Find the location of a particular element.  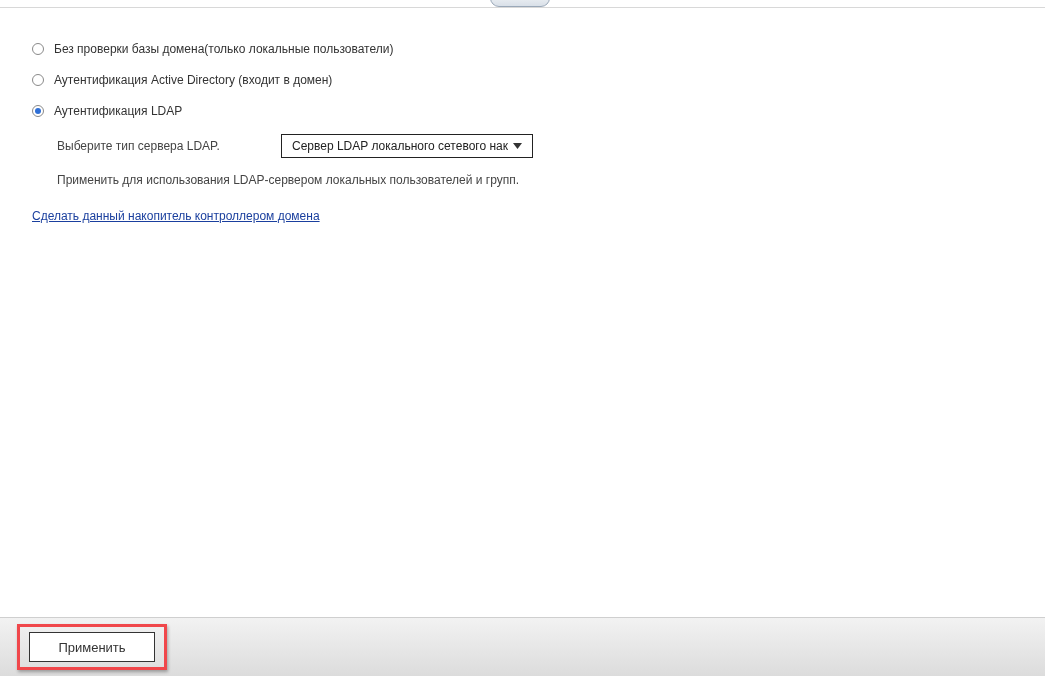

server-type-label: Выберите тип сервера LDAP. is located at coordinates (139, 145).